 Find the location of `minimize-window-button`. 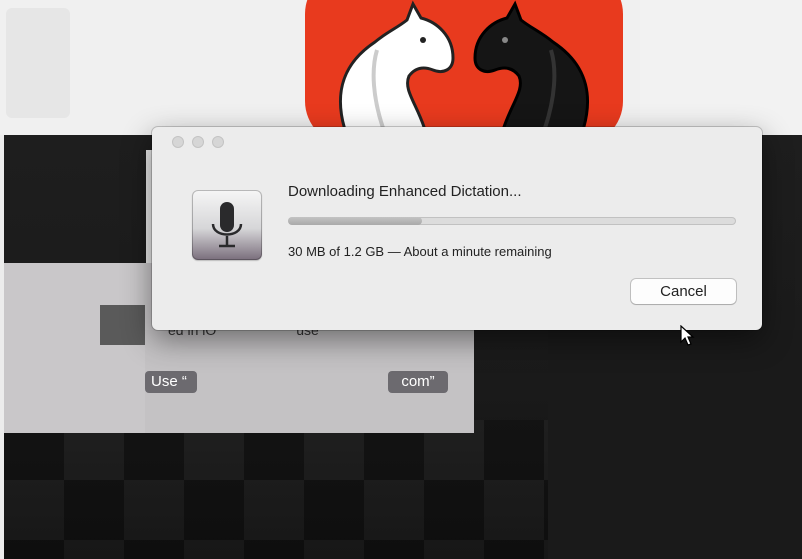

minimize-window-button is located at coordinates (198, 142).